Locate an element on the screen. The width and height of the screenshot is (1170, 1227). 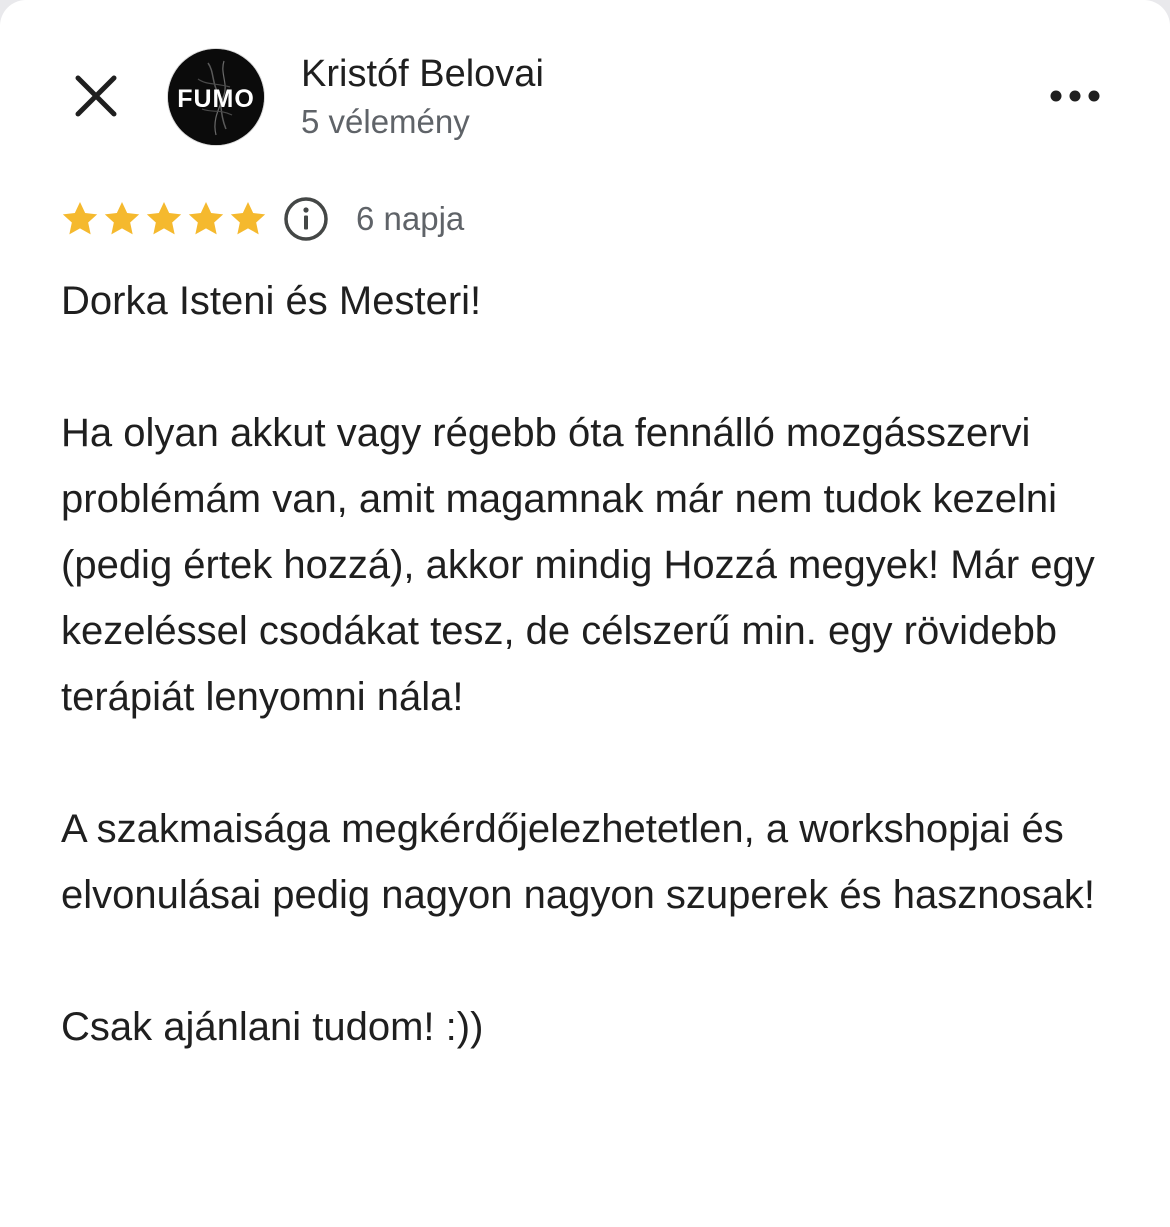
close-icon is located at coordinates (96, 96).